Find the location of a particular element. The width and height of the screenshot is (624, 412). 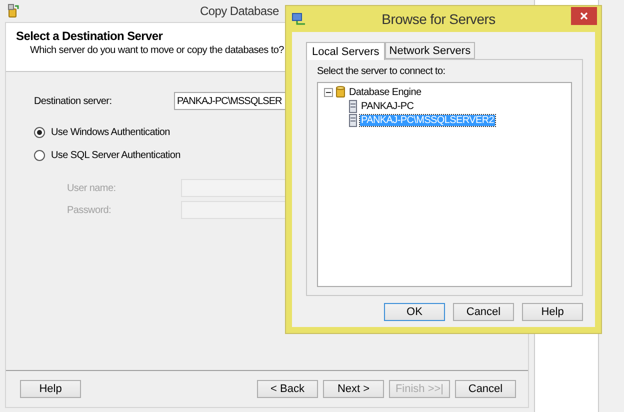

dialog-title: Browse for Servers is located at coordinates (438, 19).